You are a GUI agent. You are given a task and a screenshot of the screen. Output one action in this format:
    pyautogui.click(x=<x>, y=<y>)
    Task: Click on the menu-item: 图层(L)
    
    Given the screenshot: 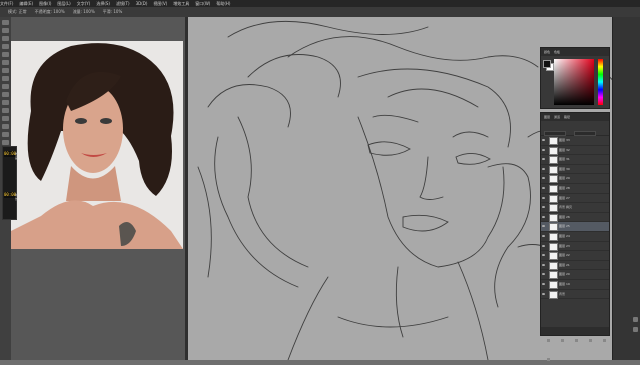 What is the action you would take?
    pyautogui.click(x=63, y=3)
    